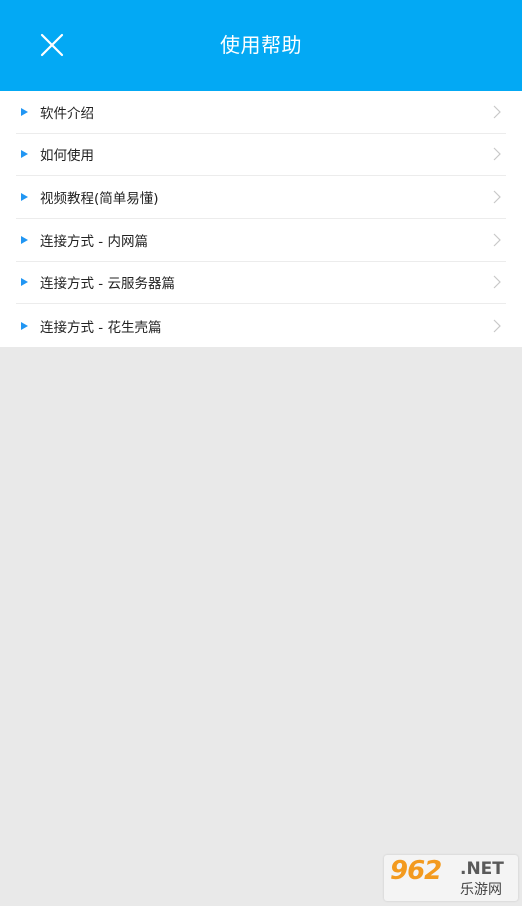 The height and width of the screenshot is (906, 522). Describe the element at coordinates (416, 871) in the screenshot. I see `watermark-number: 962` at that location.